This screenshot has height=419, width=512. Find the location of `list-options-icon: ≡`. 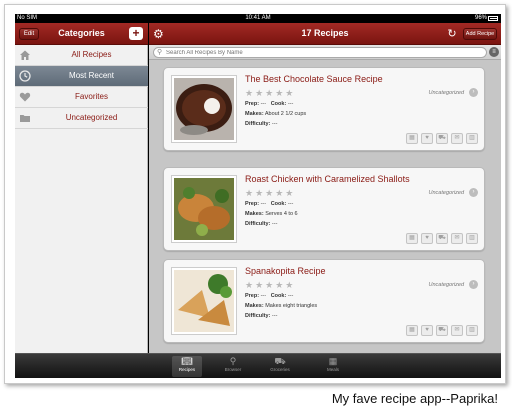

list-options-icon: ≡ is located at coordinates (494, 52).